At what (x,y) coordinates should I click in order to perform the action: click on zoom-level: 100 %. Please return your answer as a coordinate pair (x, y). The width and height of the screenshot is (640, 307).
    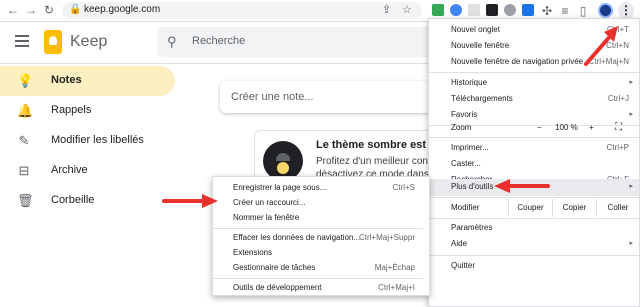
    Looking at the image, I should click on (566, 127).